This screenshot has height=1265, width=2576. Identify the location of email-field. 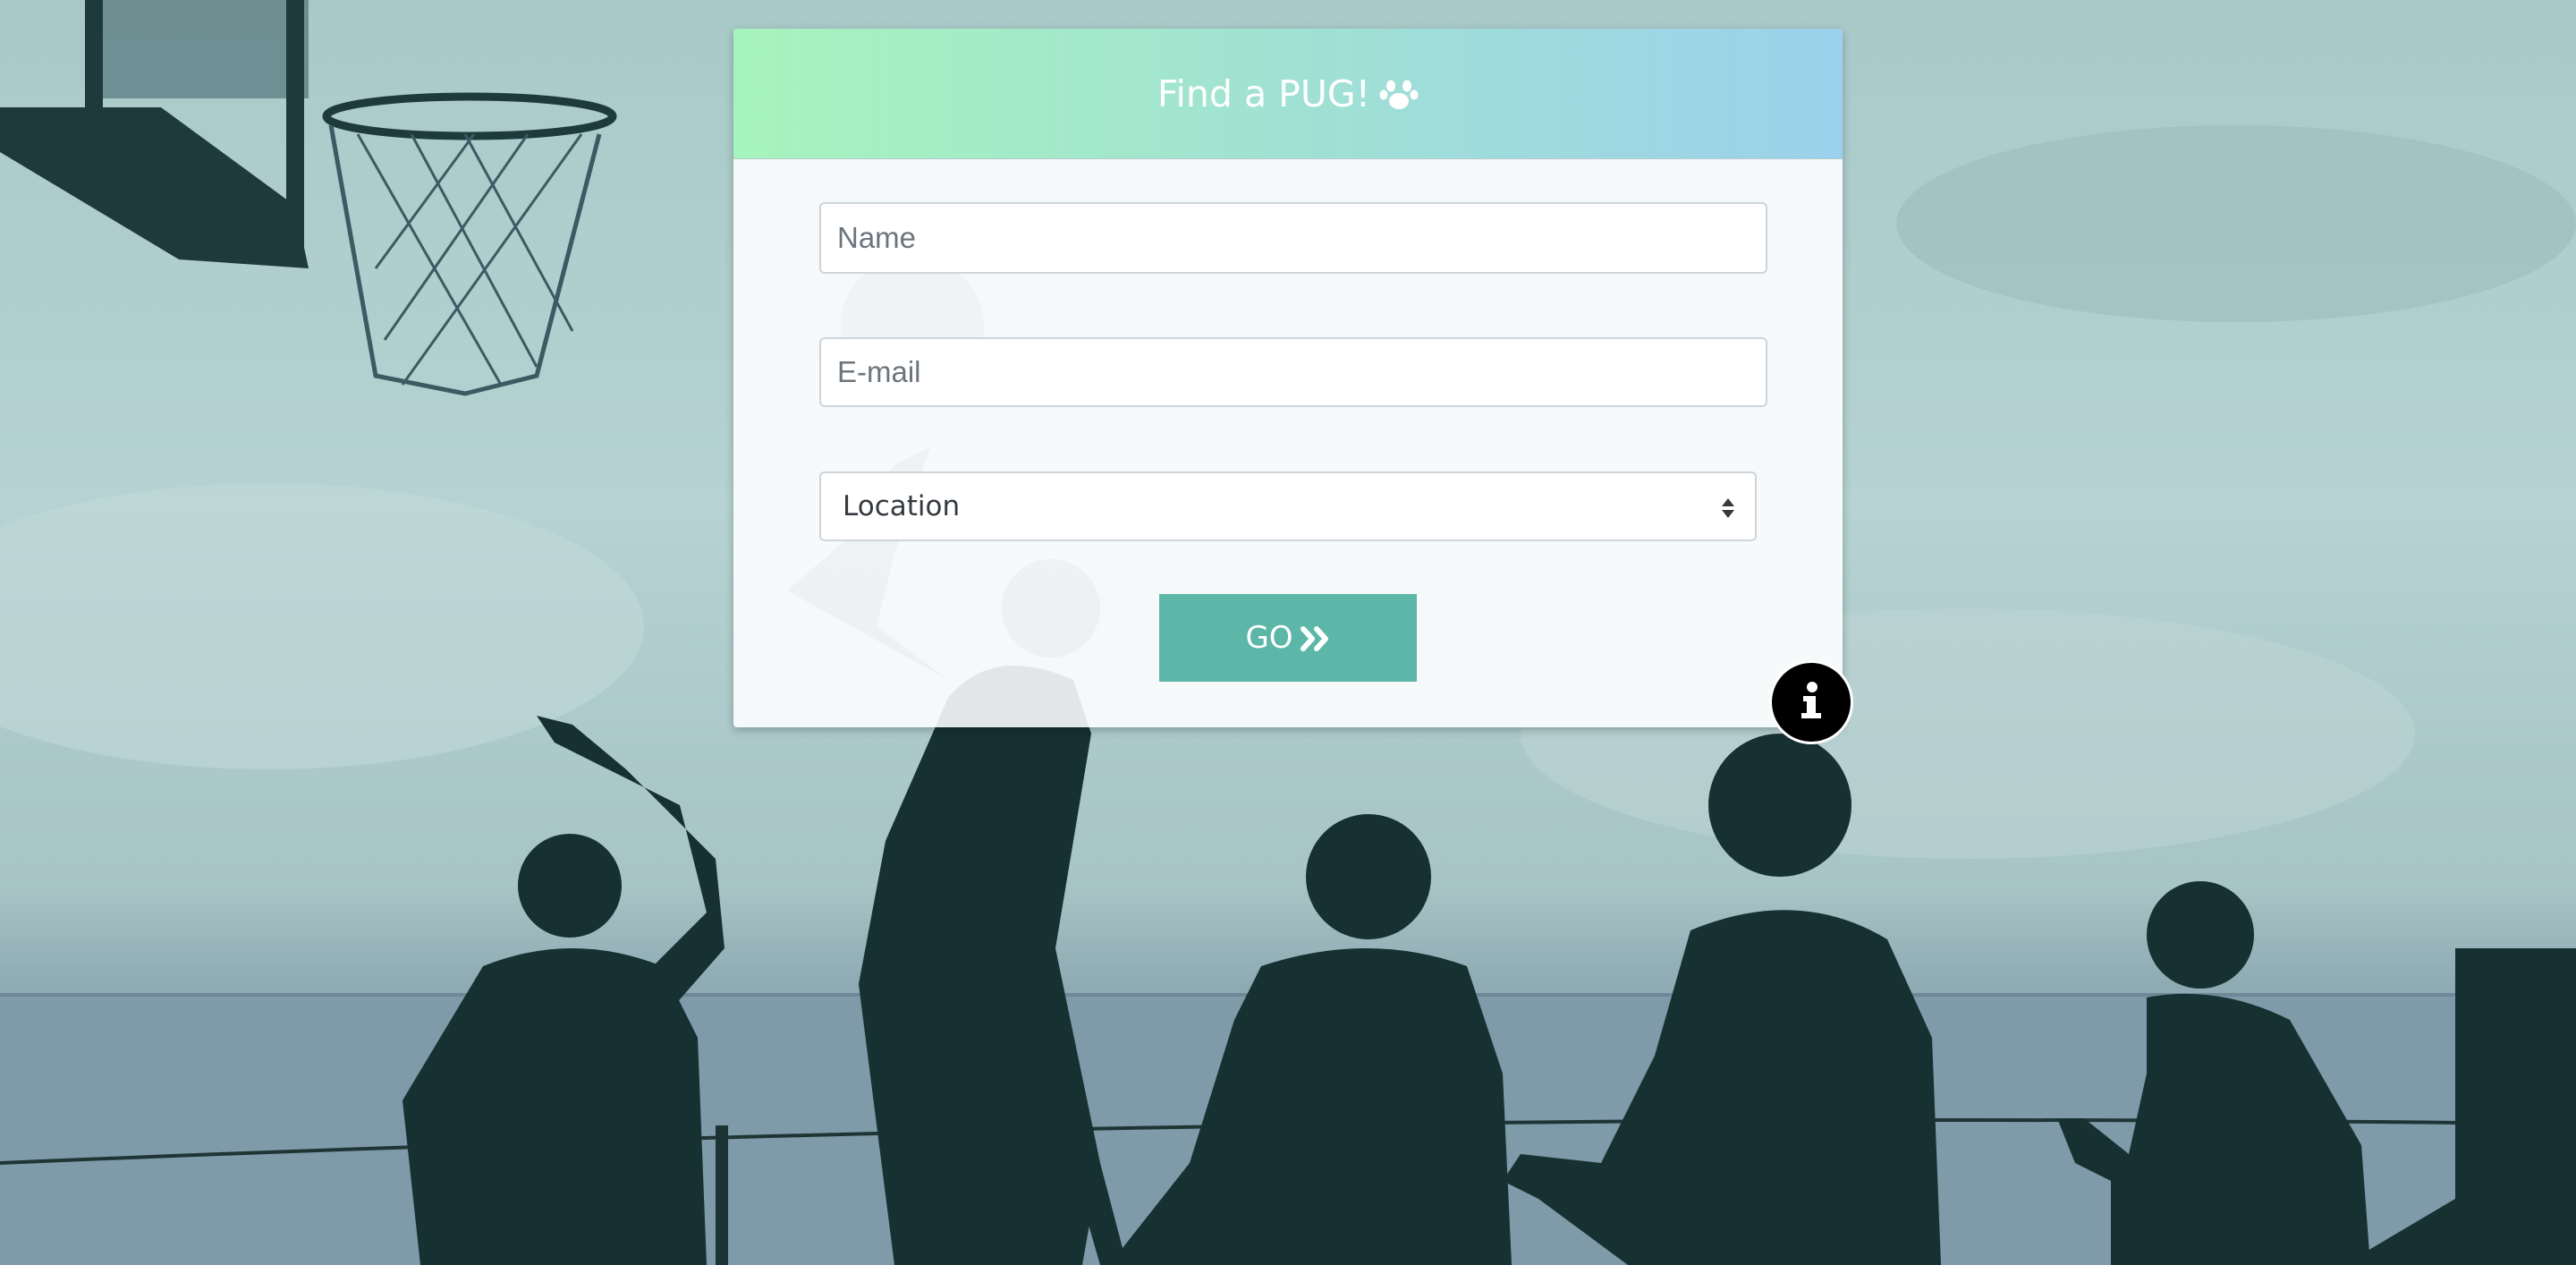
(1293, 372).